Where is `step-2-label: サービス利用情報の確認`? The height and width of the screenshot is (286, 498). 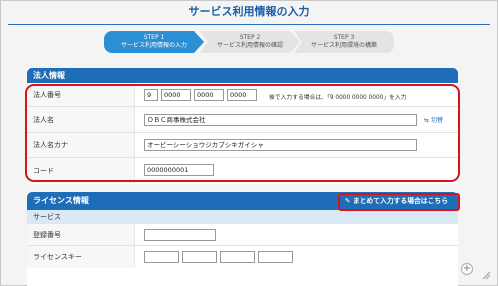
step-2-label: サービス利用情報の確認 is located at coordinates (249, 45).